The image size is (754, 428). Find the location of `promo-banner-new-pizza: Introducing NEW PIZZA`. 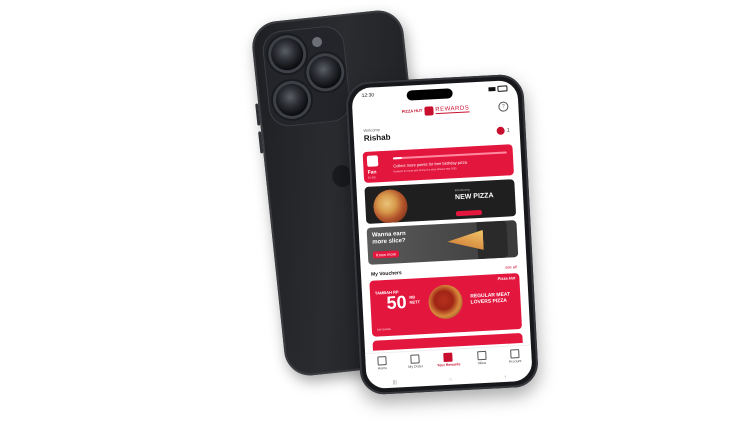

promo-banner-new-pizza: Introducing NEW PIZZA is located at coordinates (440, 201).